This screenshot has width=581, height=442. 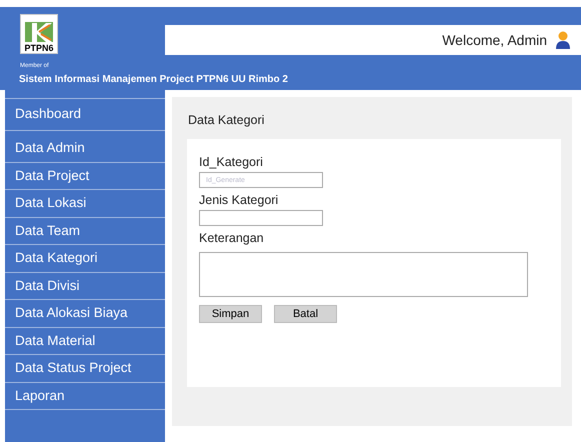 What do you see at coordinates (231, 238) in the screenshot?
I see `field-label: Keterangan` at bounding box center [231, 238].